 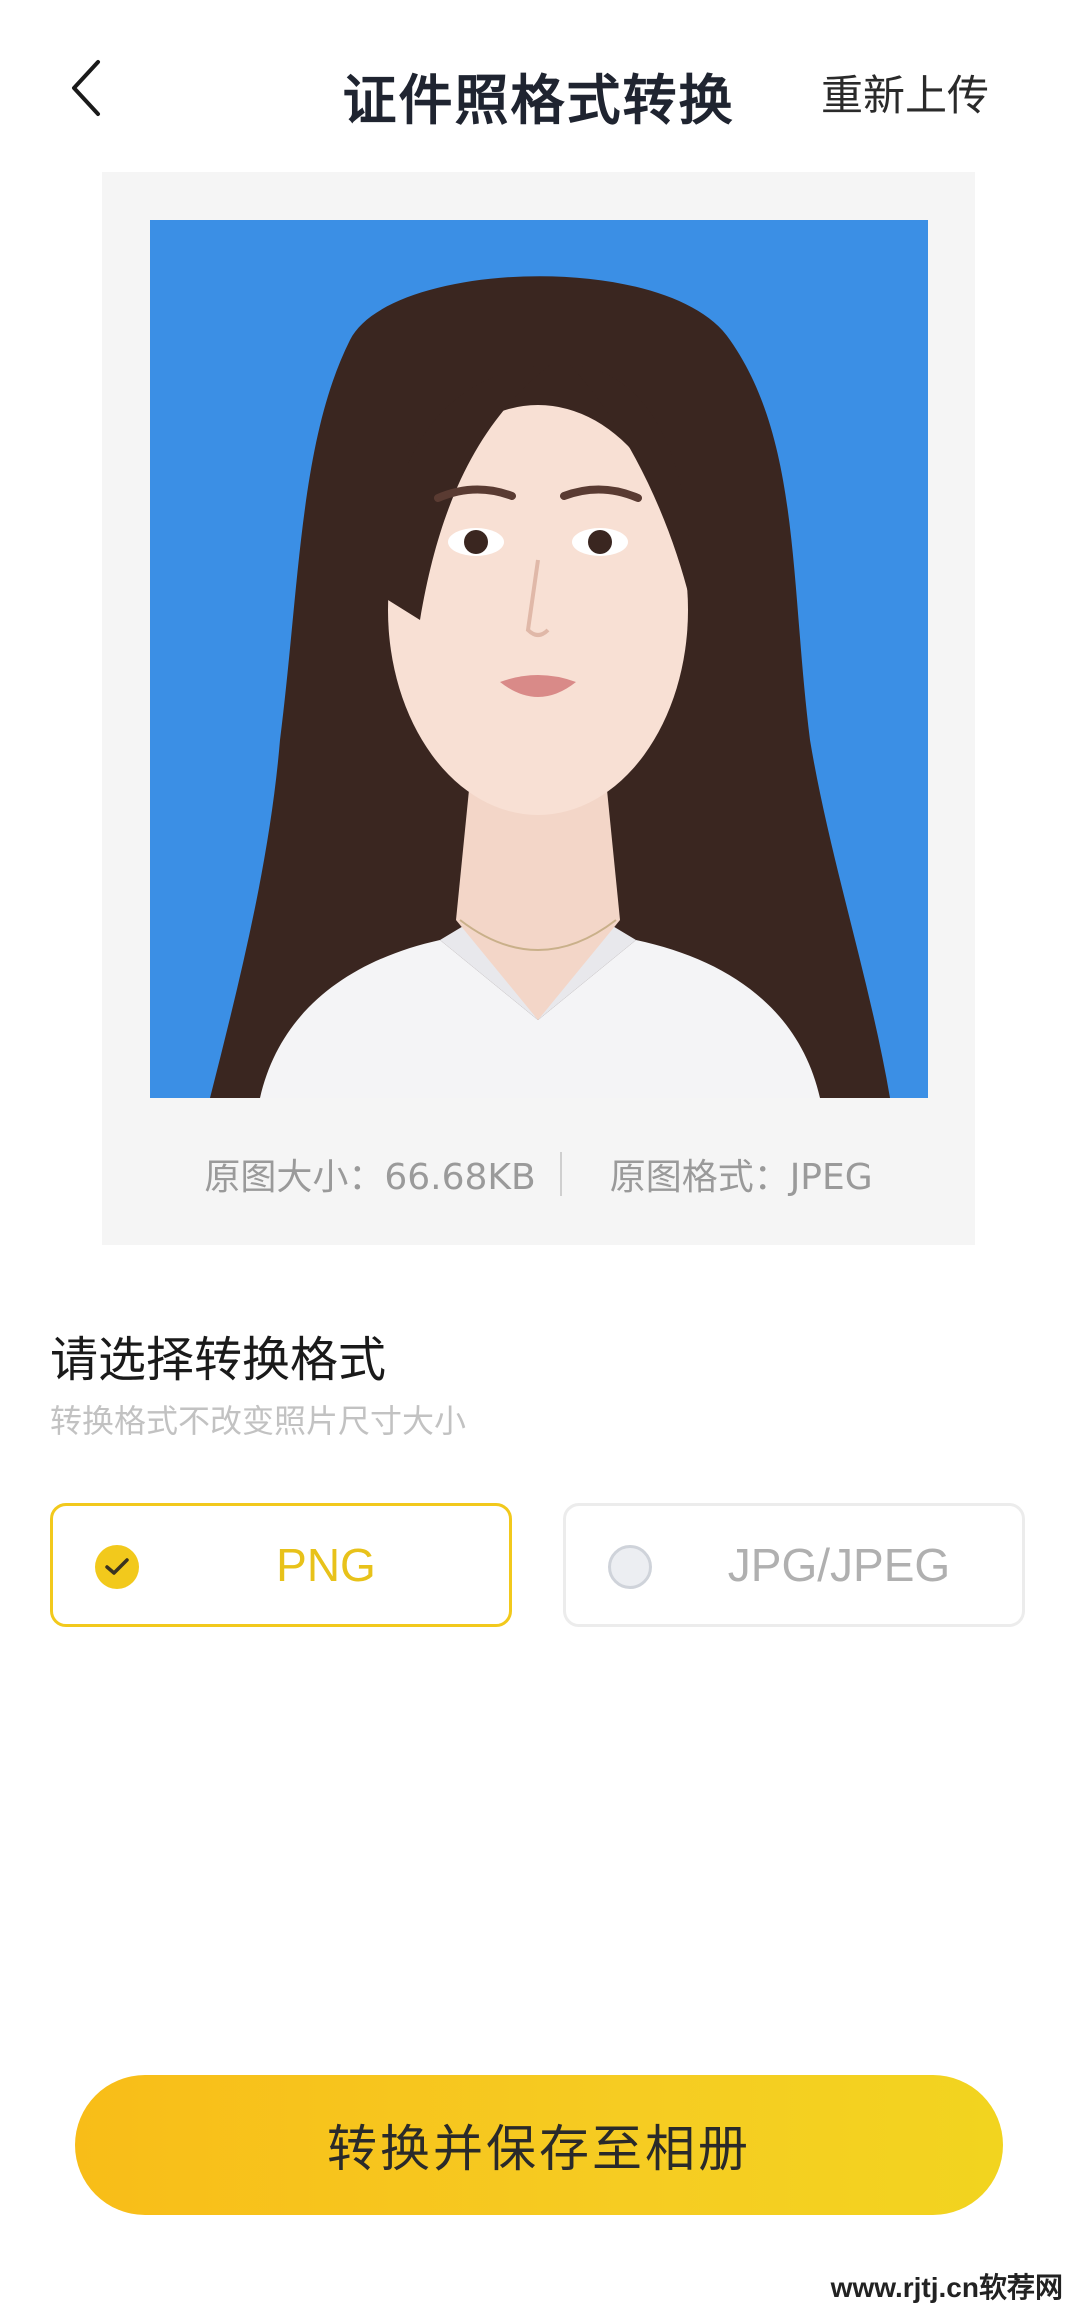 I want to click on radio-checked-icon, so click(x=117, y=1567).